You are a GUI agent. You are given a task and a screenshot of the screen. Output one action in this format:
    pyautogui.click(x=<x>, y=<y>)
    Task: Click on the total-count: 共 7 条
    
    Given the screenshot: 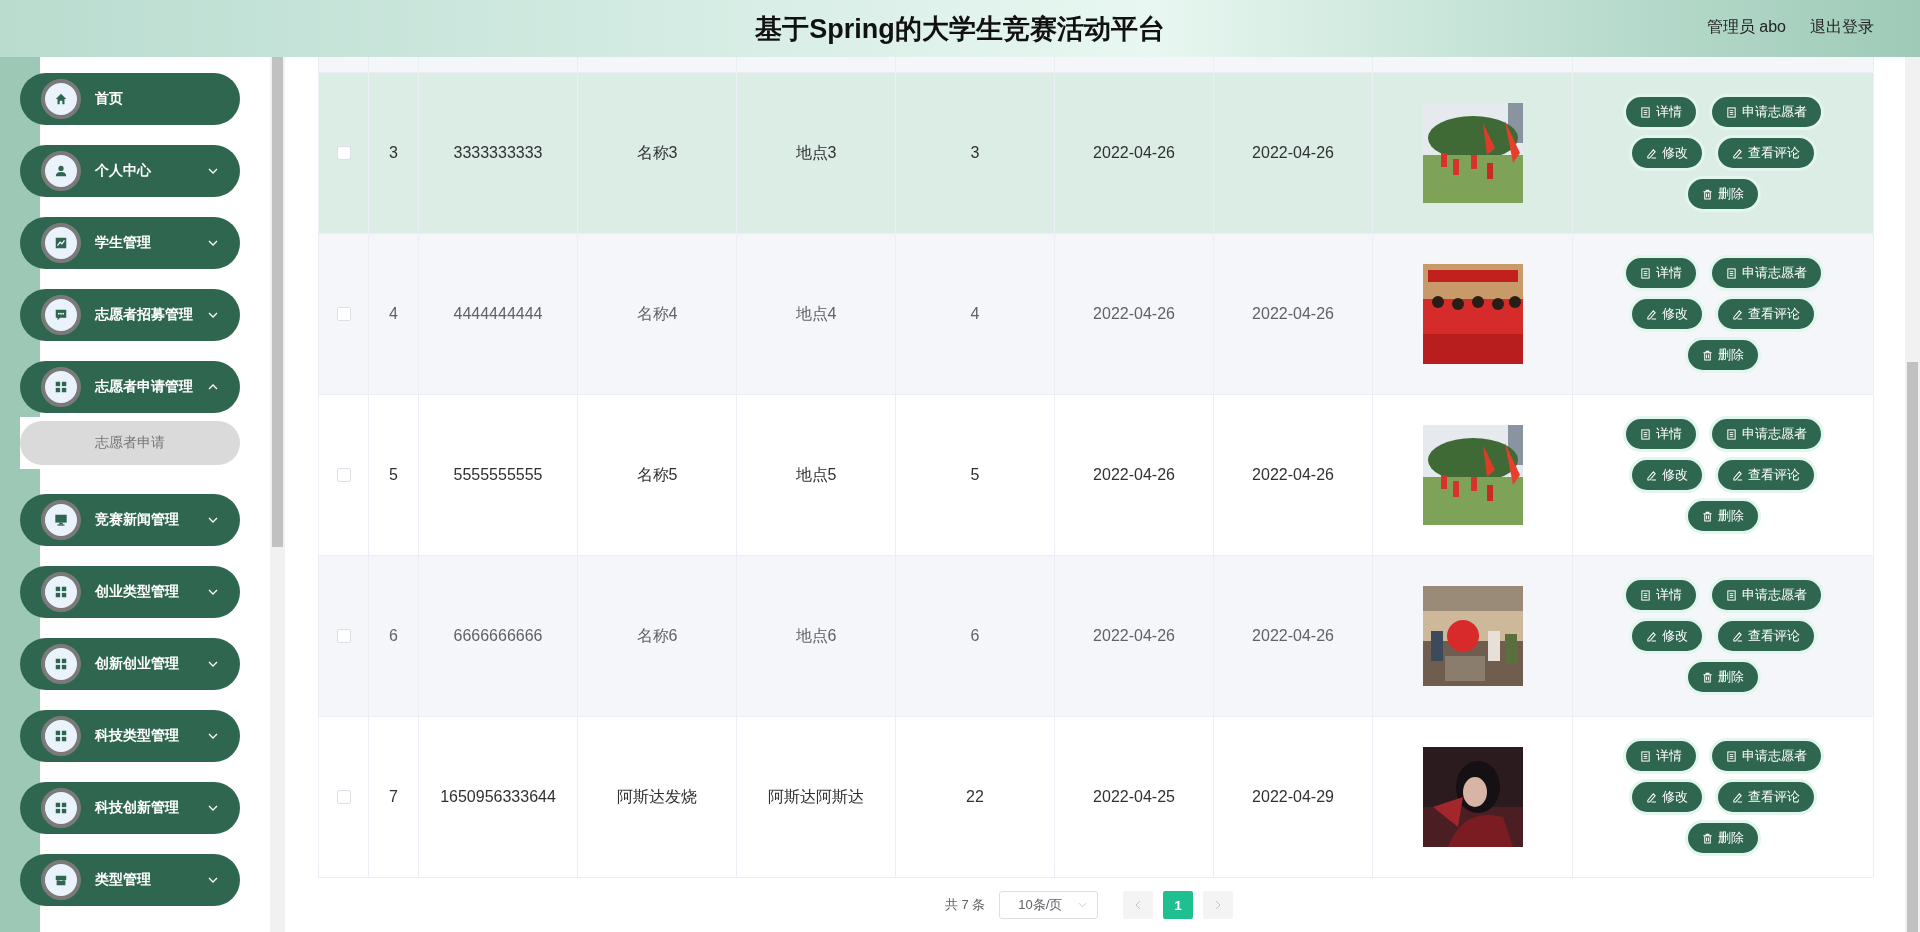 What is the action you would take?
    pyautogui.click(x=965, y=905)
    